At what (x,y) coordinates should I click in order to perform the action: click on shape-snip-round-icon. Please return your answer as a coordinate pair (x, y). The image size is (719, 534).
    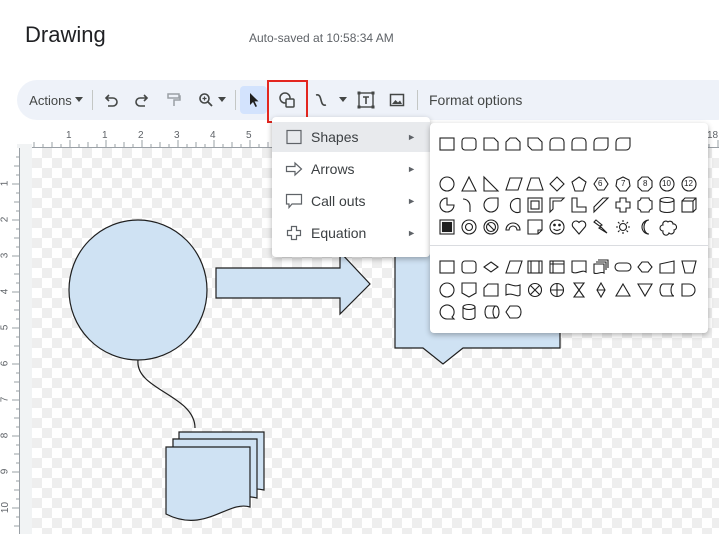
    Looking at the image, I should click on (557, 144).